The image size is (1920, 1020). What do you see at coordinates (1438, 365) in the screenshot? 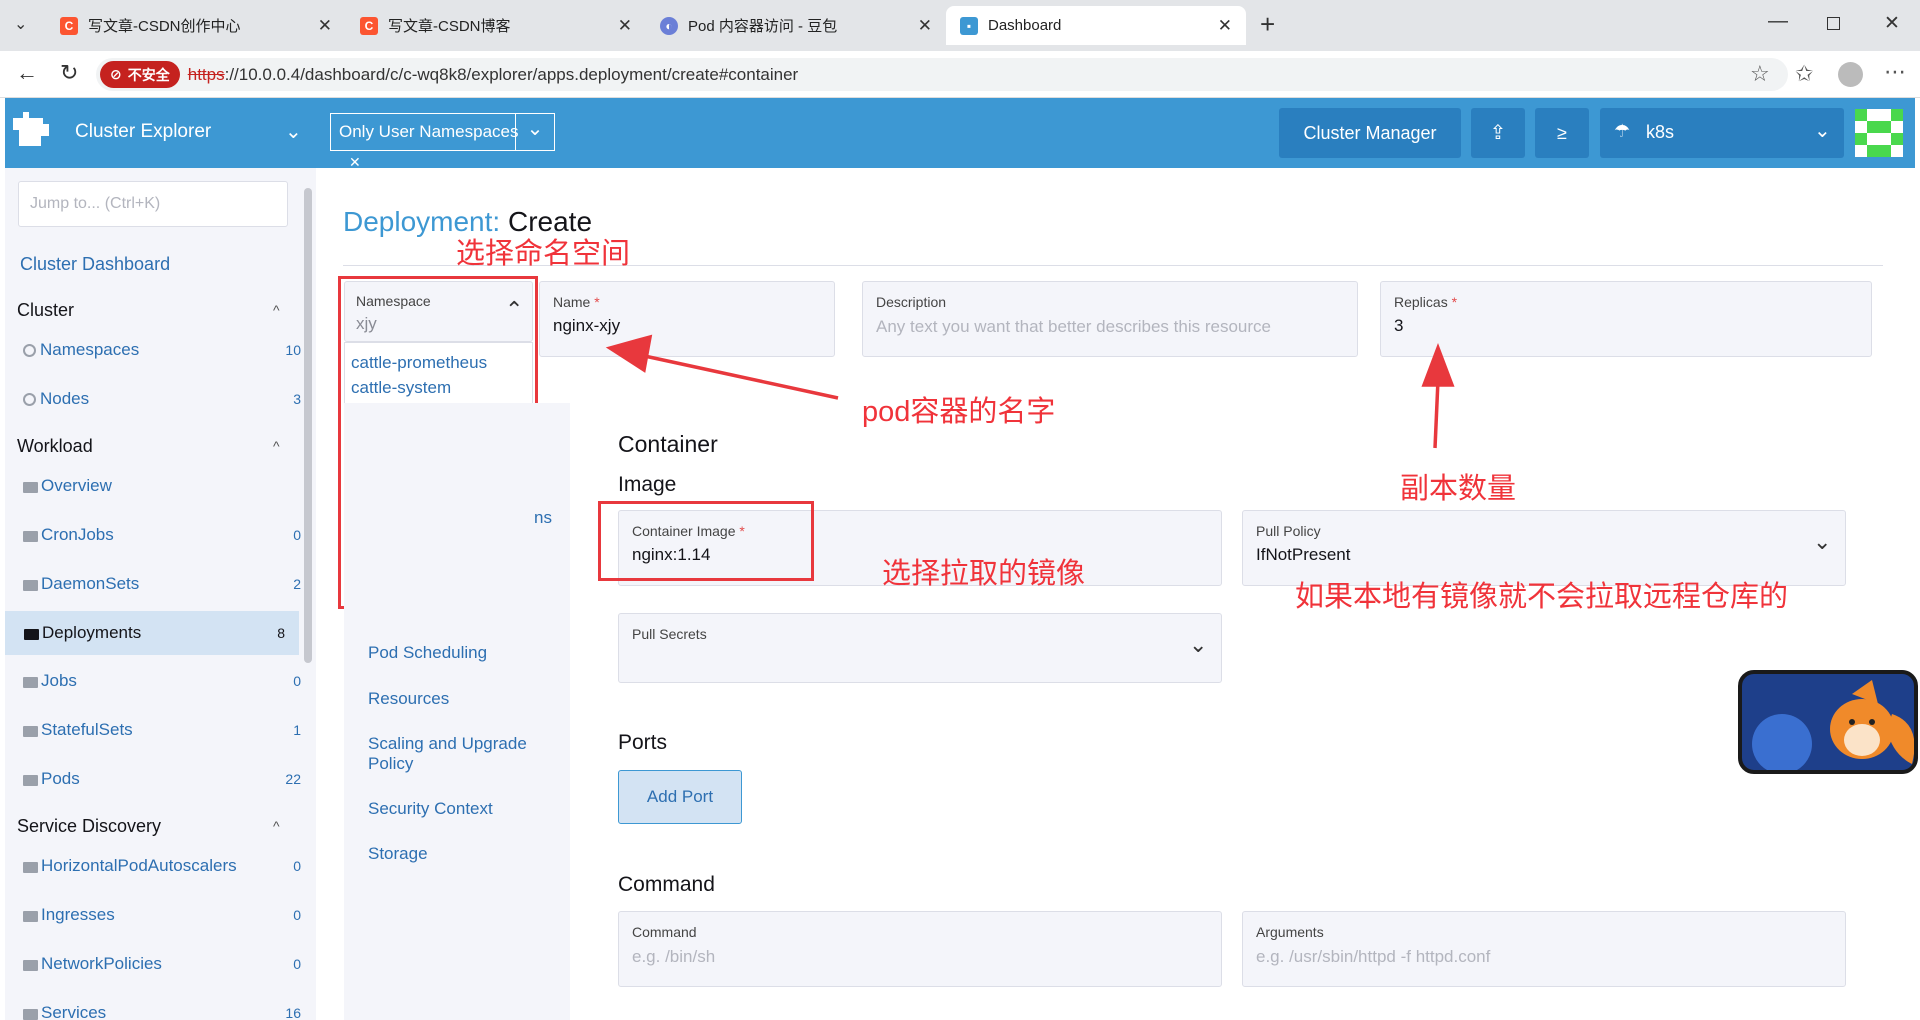
I see `replicas-arrowhead` at bounding box center [1438, 365].